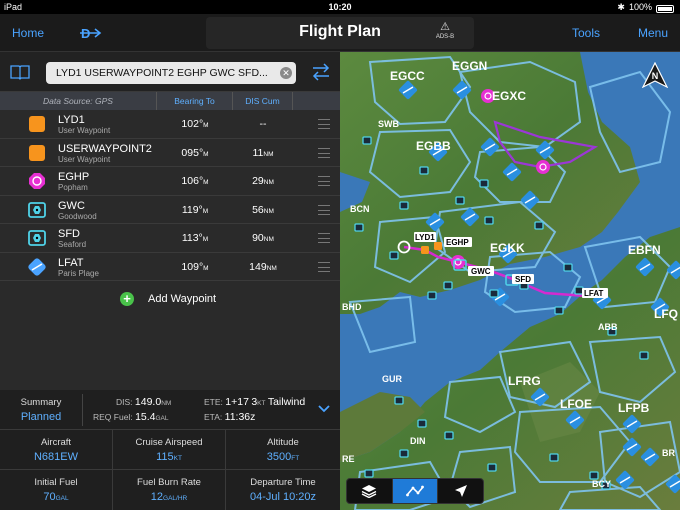 The width and height of the screenshot is (680, 510). Describe the element at coordinates (283, 490) in the screenshot. I see `departure-time-cell: Departure Time 04-Jul 10:20z` at that location.